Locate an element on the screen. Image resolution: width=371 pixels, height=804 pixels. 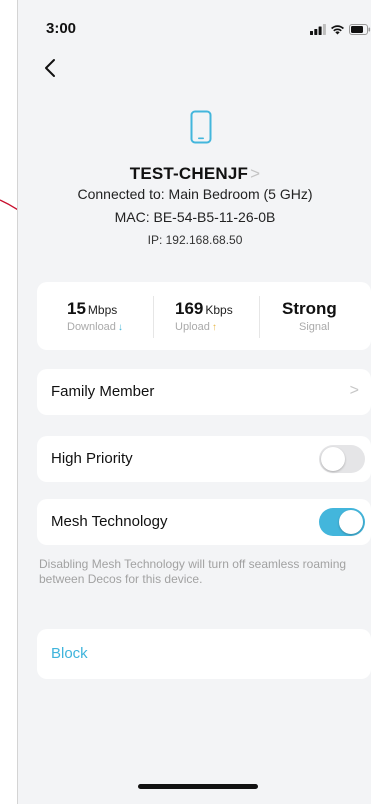
download-label-row: Download ↓ is located at coordinates (95, 327).